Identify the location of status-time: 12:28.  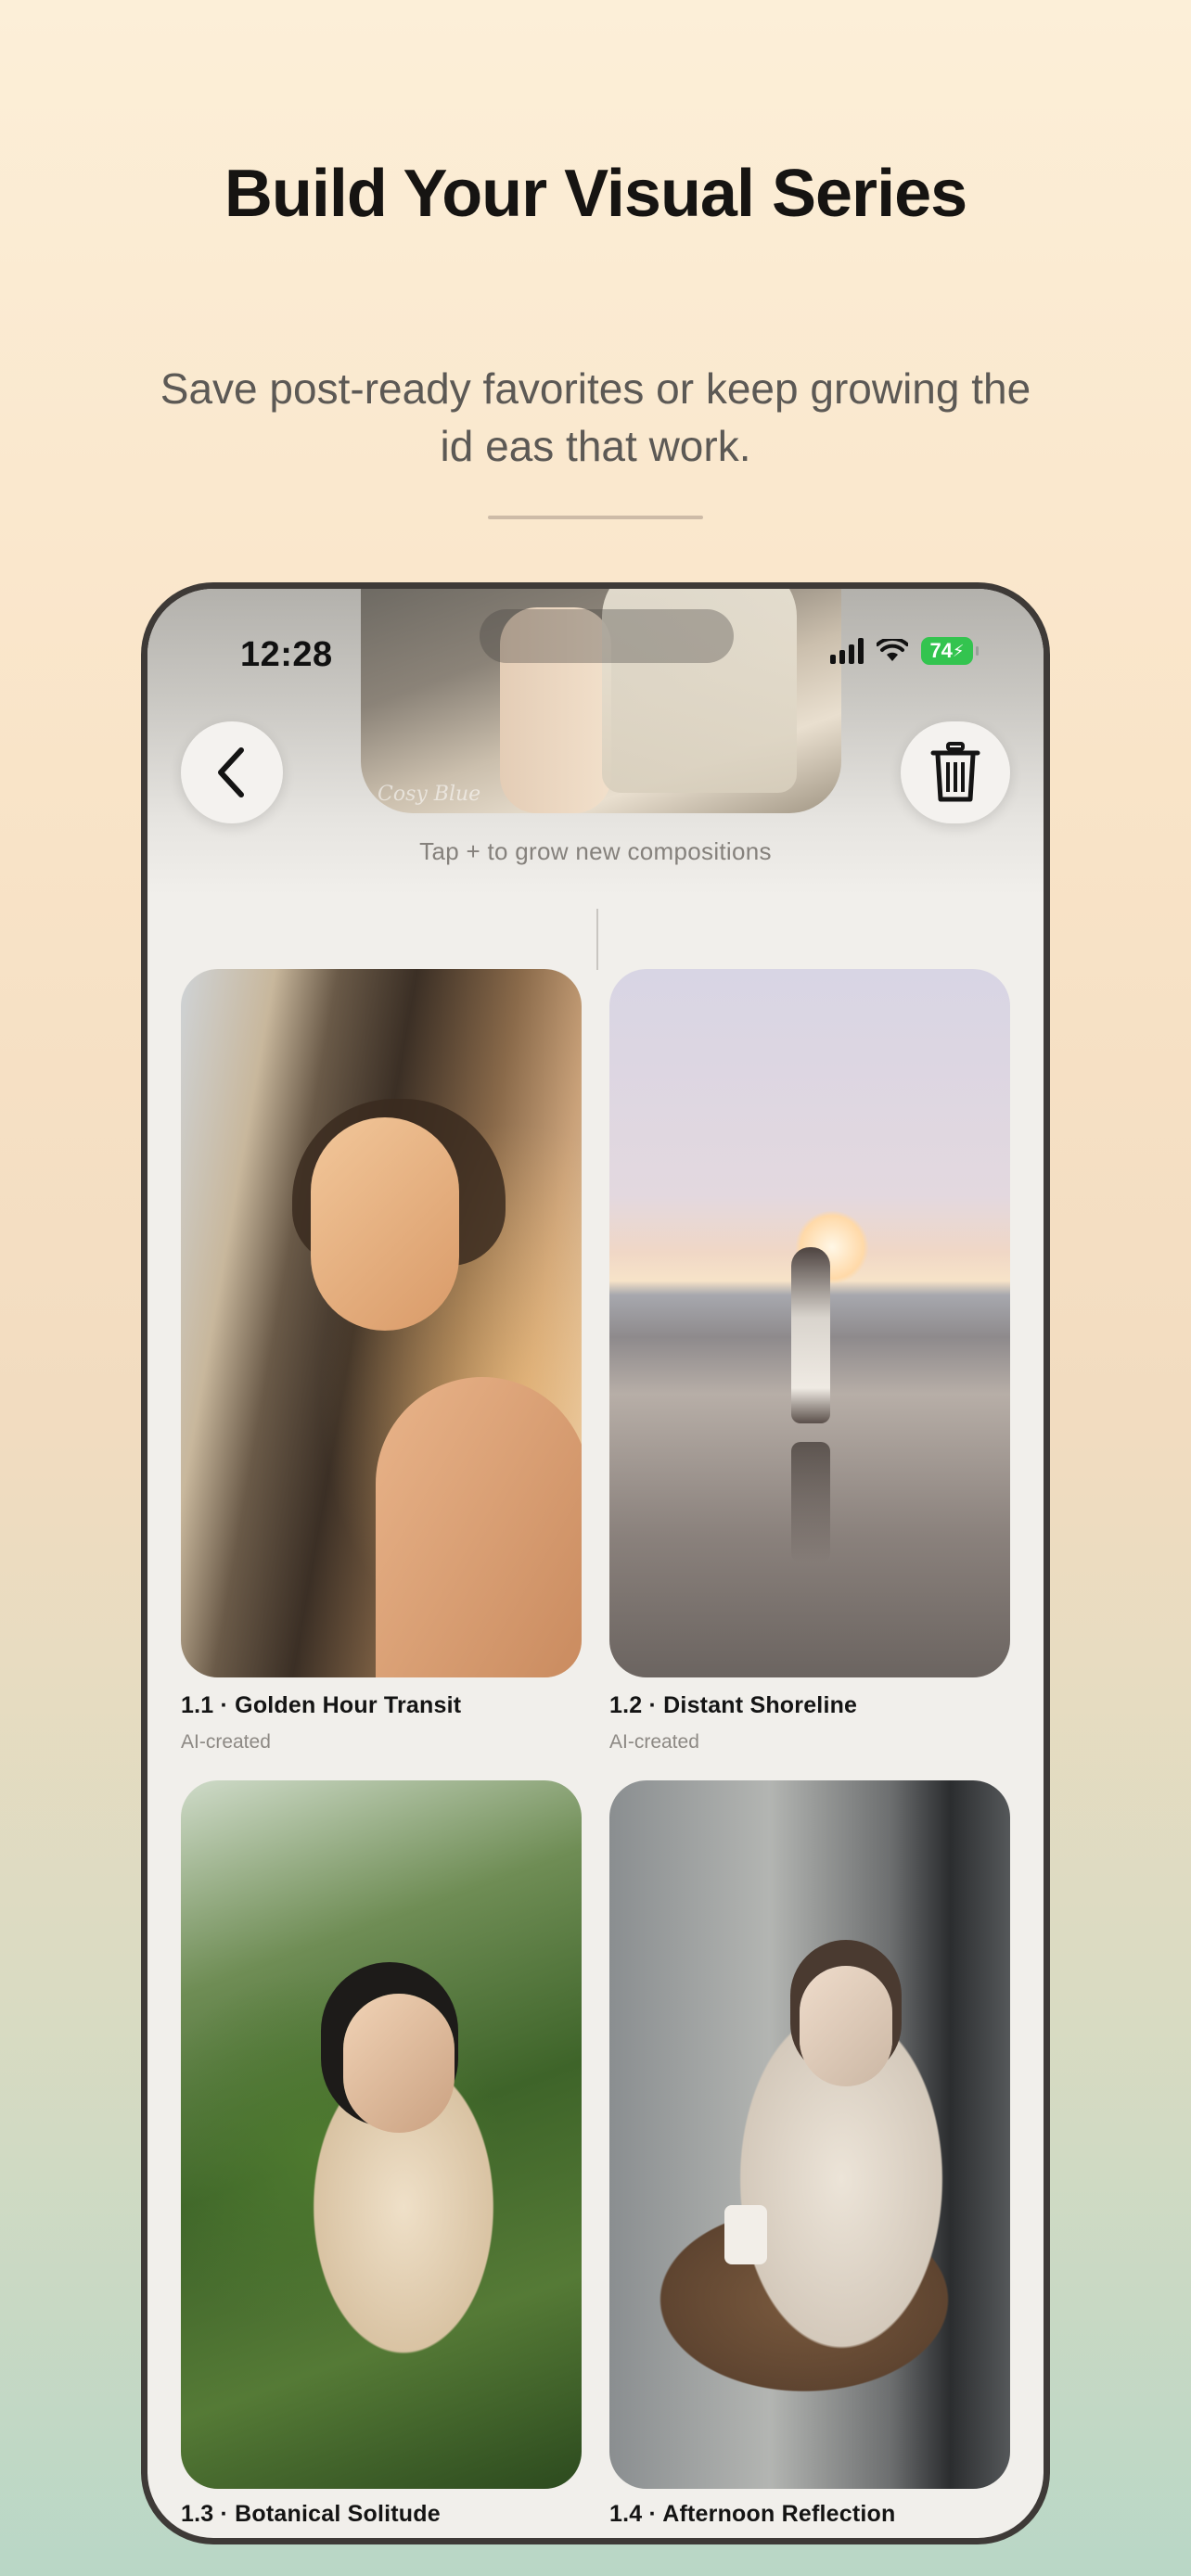
(286, 655).